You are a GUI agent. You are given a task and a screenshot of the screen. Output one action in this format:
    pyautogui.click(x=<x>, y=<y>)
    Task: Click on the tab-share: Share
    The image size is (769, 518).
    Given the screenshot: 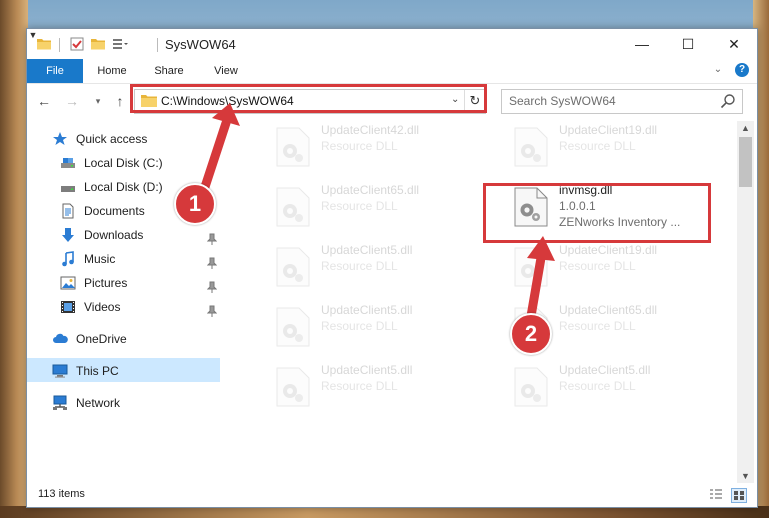 What is the action you would take?
    pyautogui.click(x=169, y=71)
    